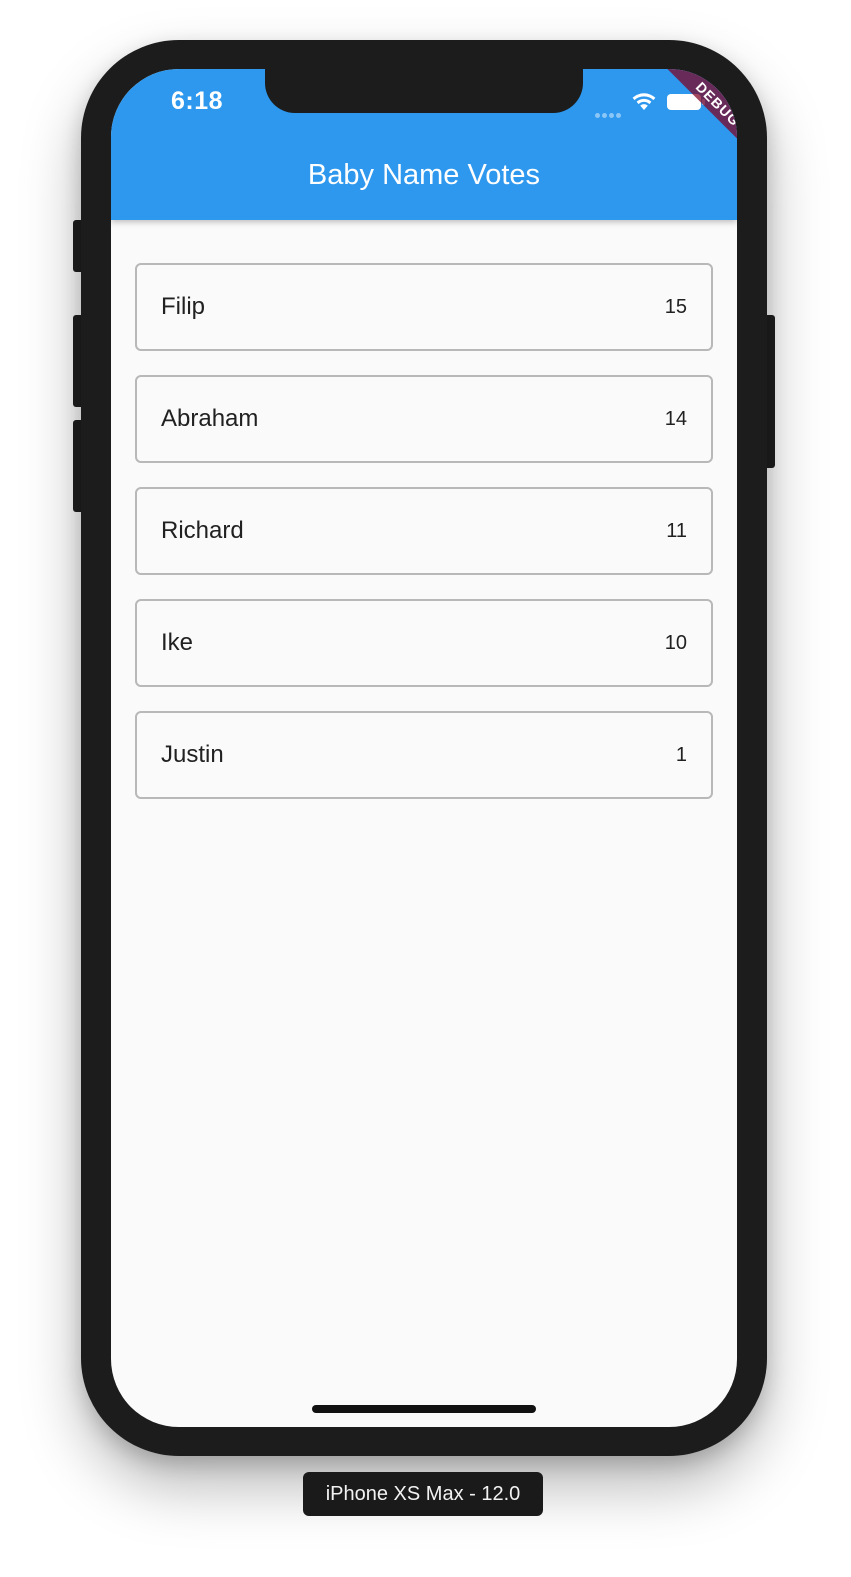  I want to click on vote-count: 11, so click(676, 531).